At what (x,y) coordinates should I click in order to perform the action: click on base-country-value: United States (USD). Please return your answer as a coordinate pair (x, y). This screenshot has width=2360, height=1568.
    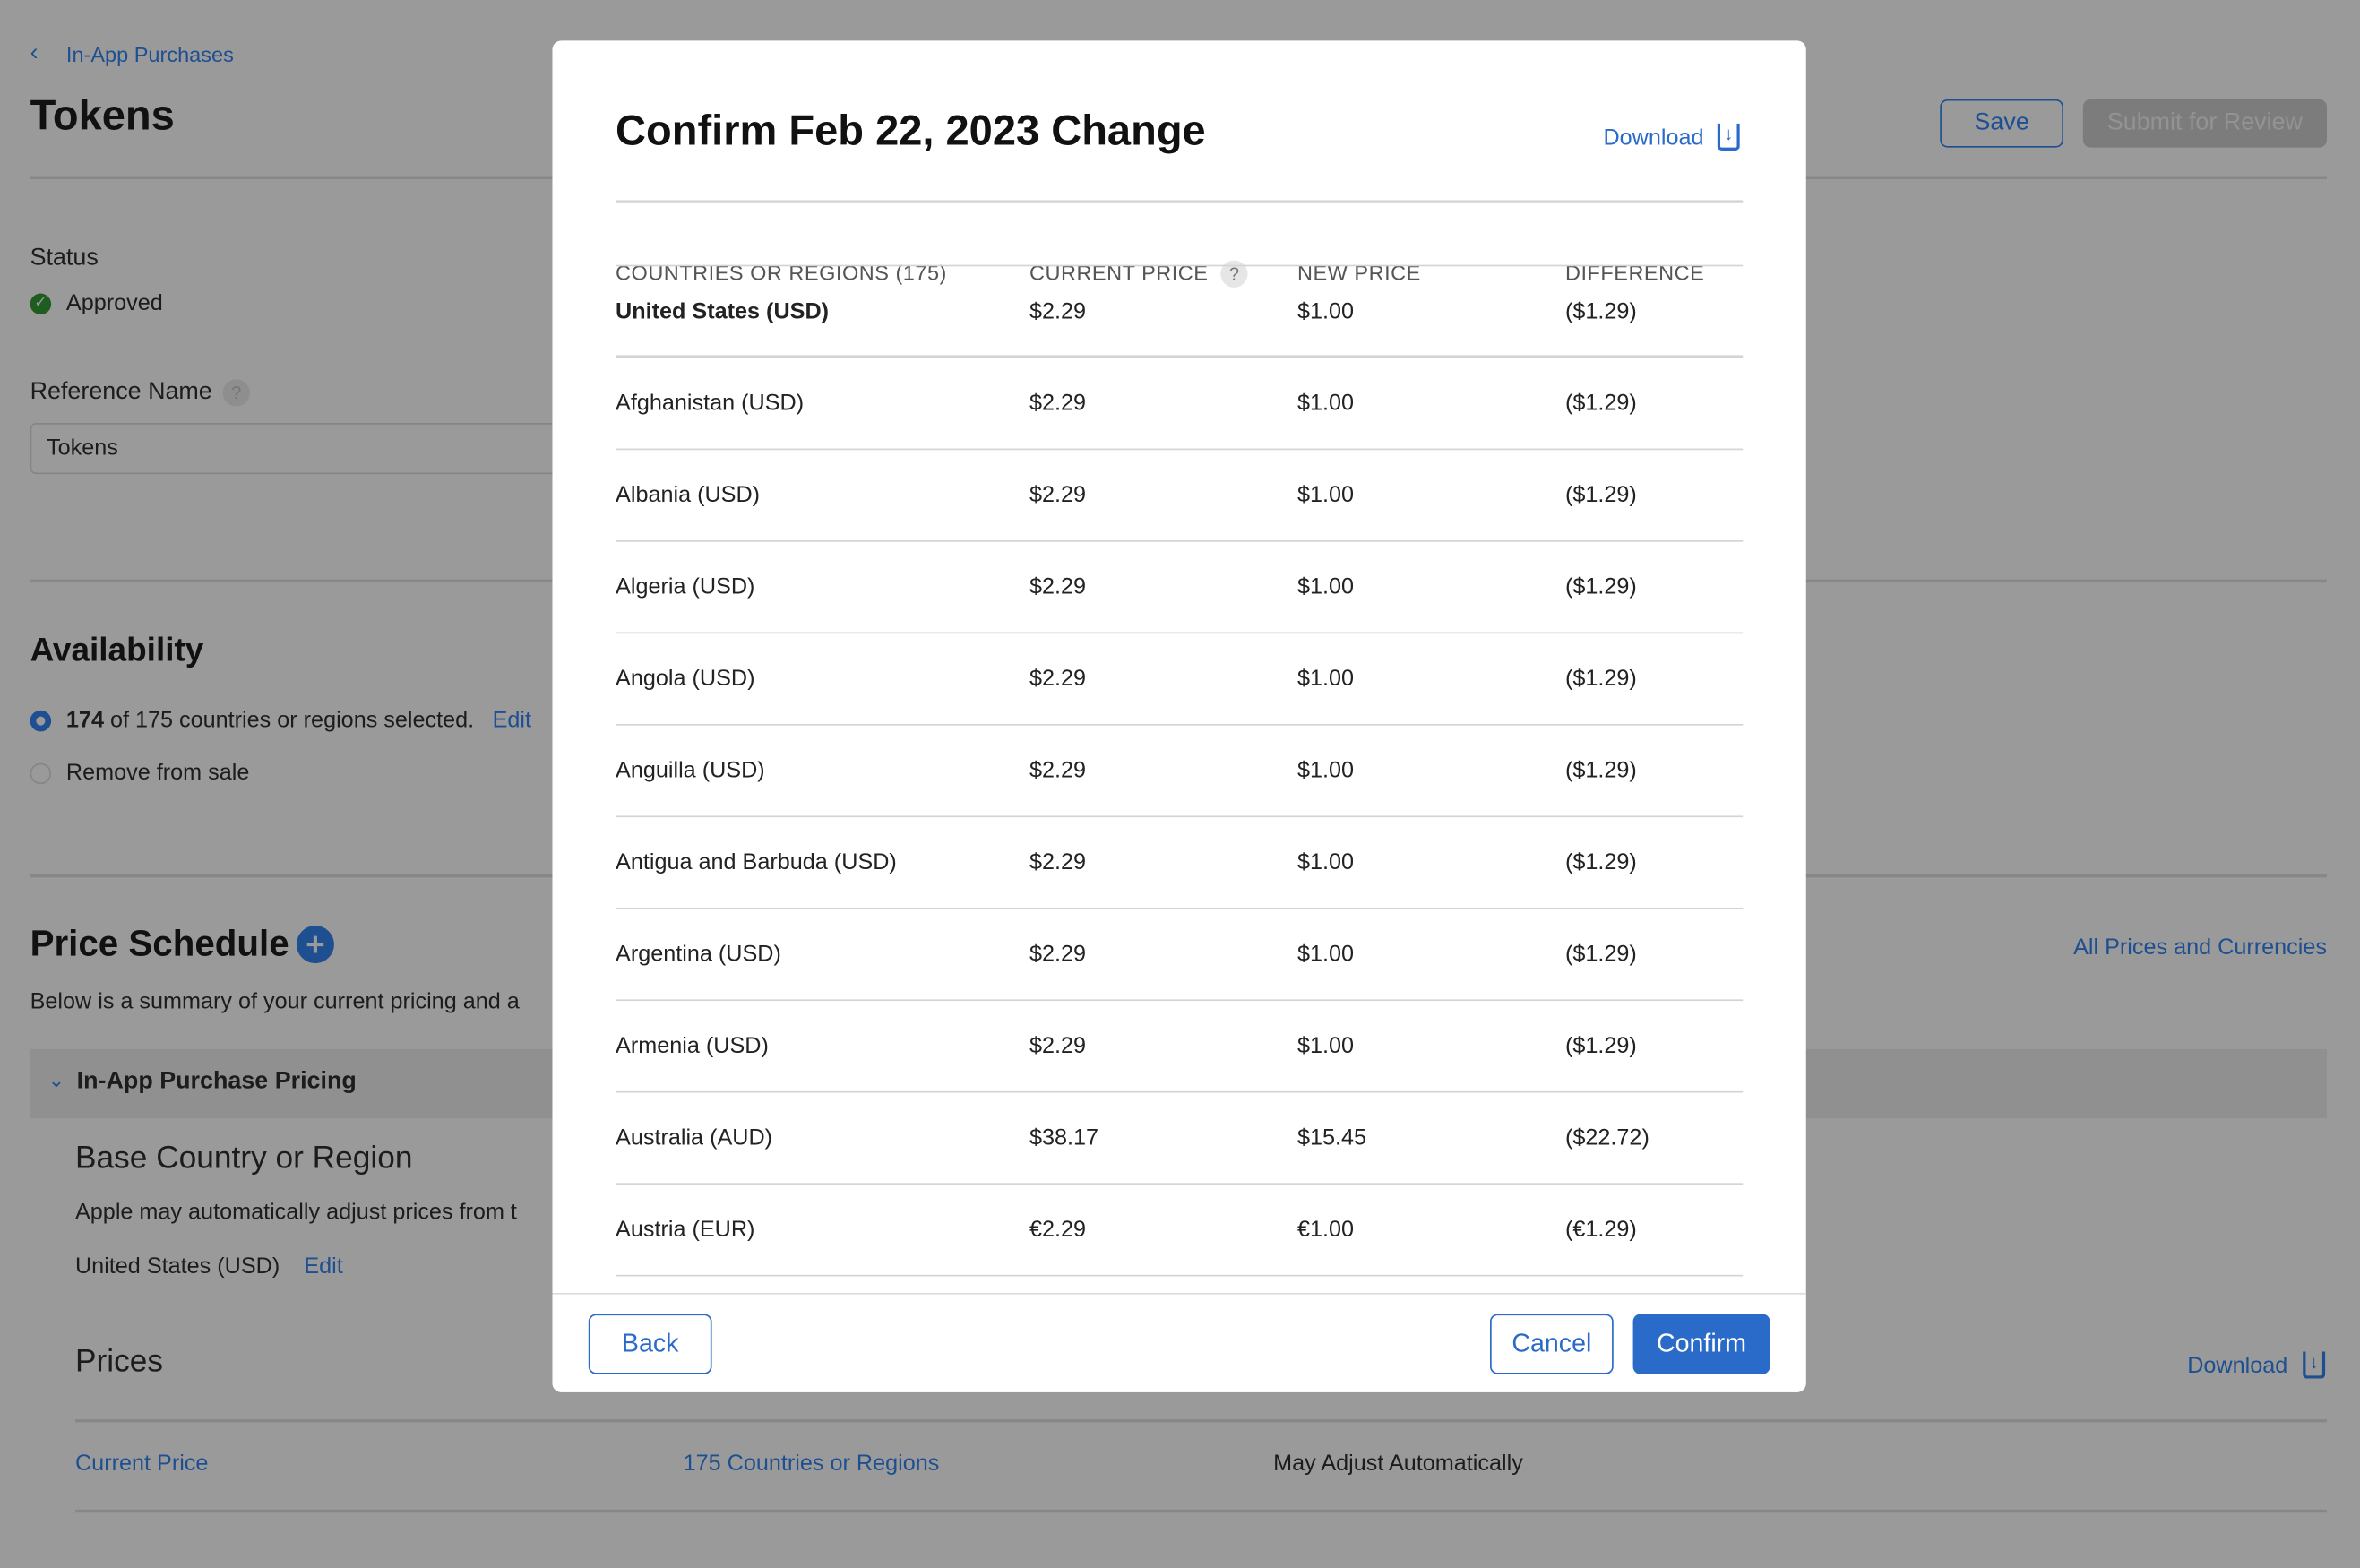
    Looking at the image, I should click on (177, 1266).